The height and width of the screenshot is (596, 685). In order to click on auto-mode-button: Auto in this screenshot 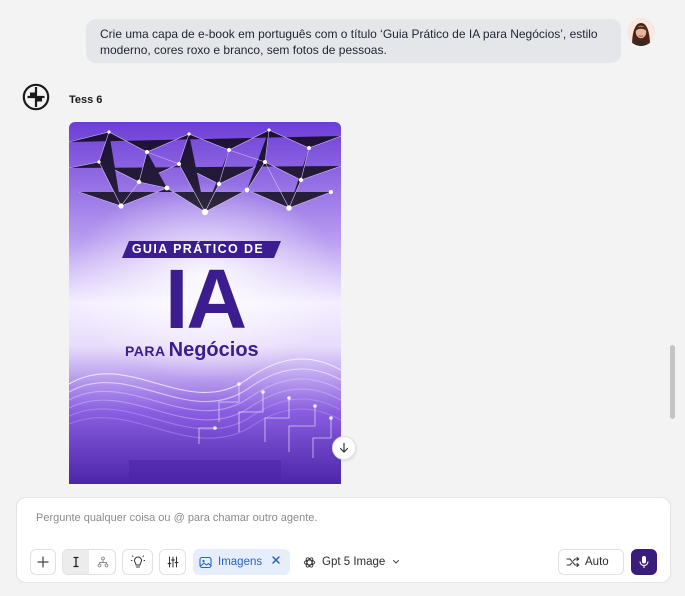, I will do `click(591, 562)`.